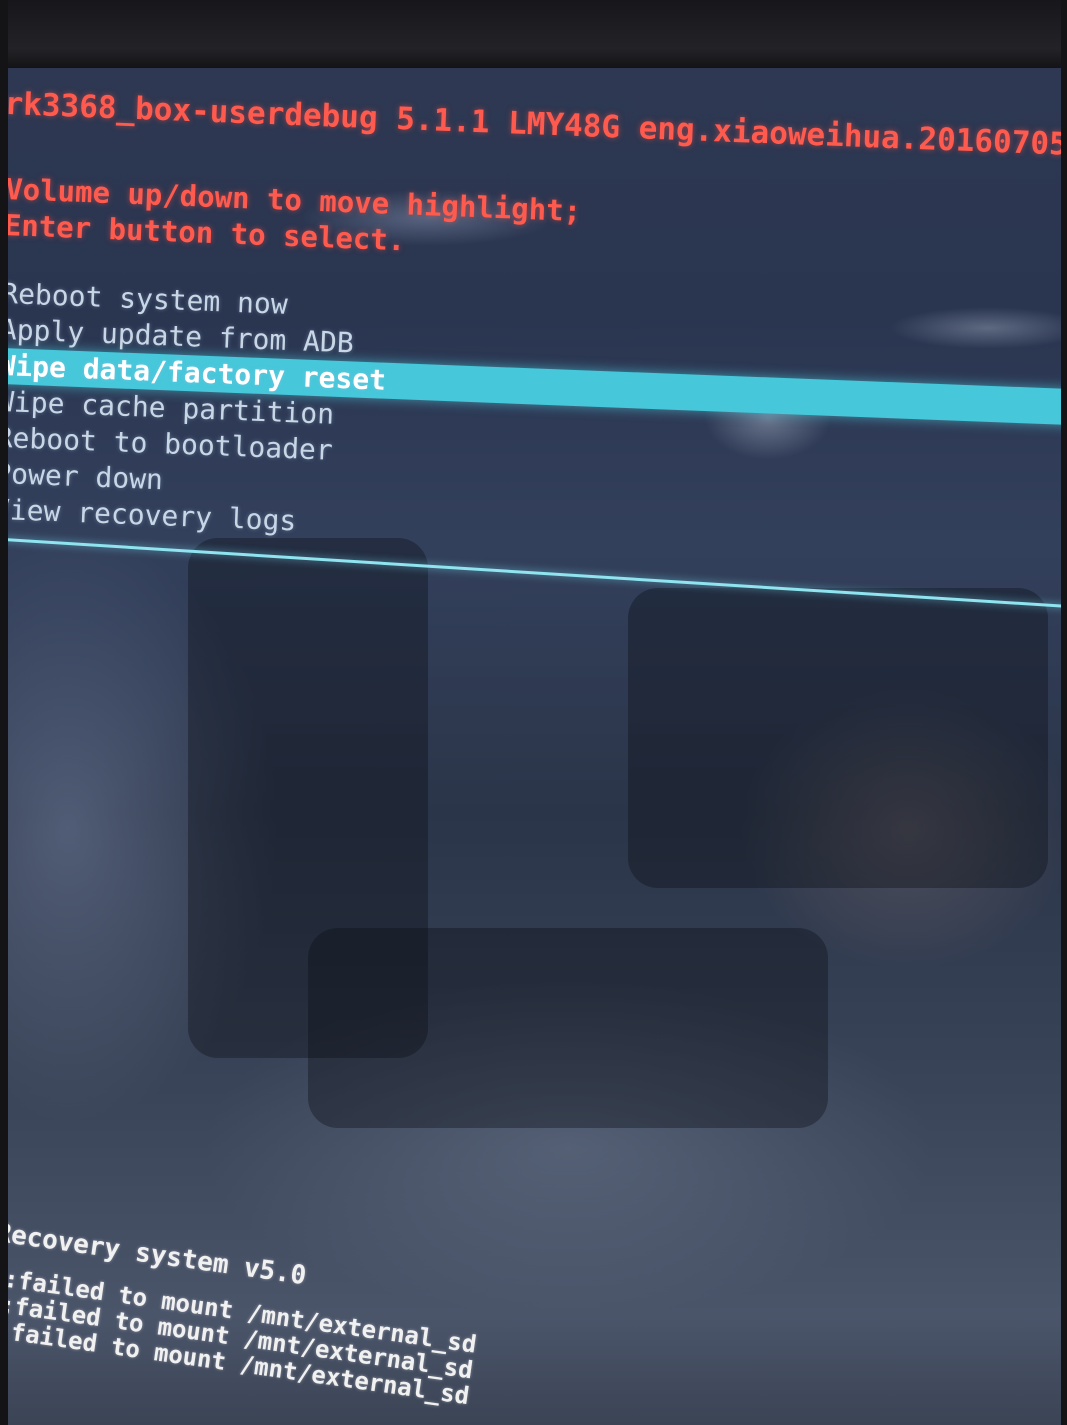  Describe the element at coordinates (1064, 712) in the screenshot. I see `monitor-bezel-right` at that location.